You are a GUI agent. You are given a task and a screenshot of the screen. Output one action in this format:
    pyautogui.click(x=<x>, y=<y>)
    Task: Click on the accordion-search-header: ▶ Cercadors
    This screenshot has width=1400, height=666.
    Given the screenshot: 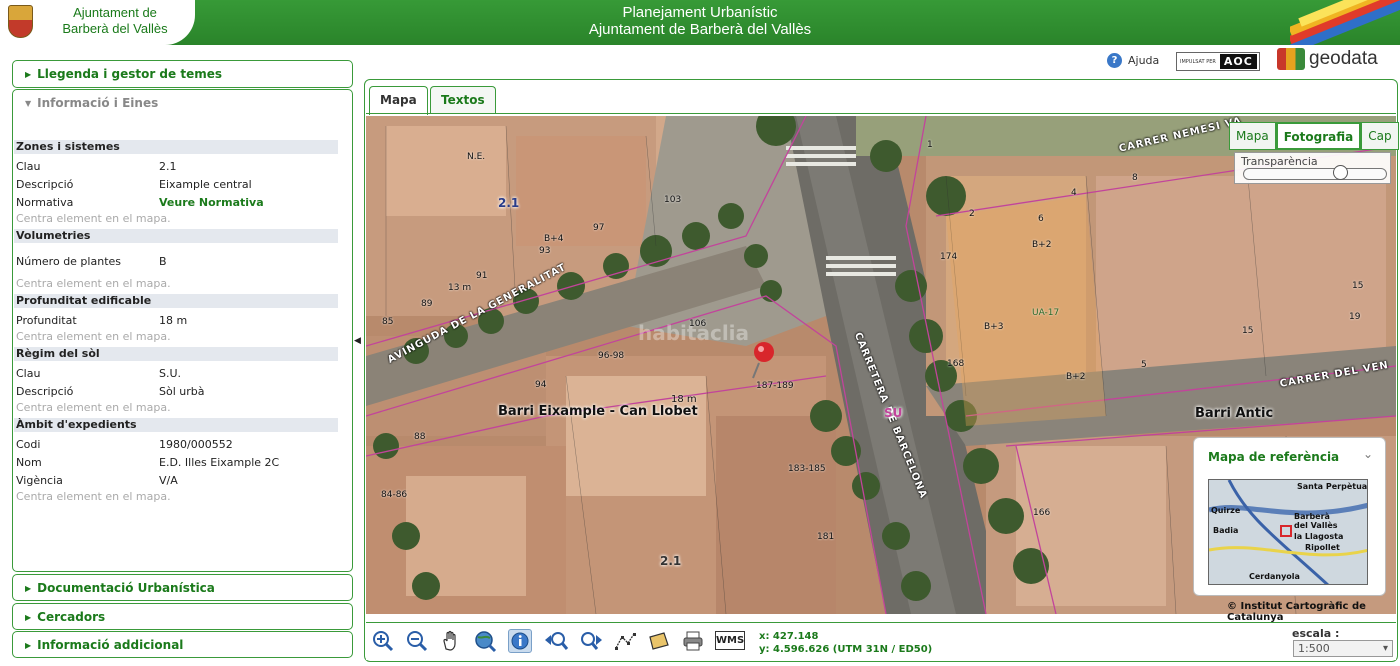 What is the action you would take?
    pyautogui.click(x=182, y=617)
    